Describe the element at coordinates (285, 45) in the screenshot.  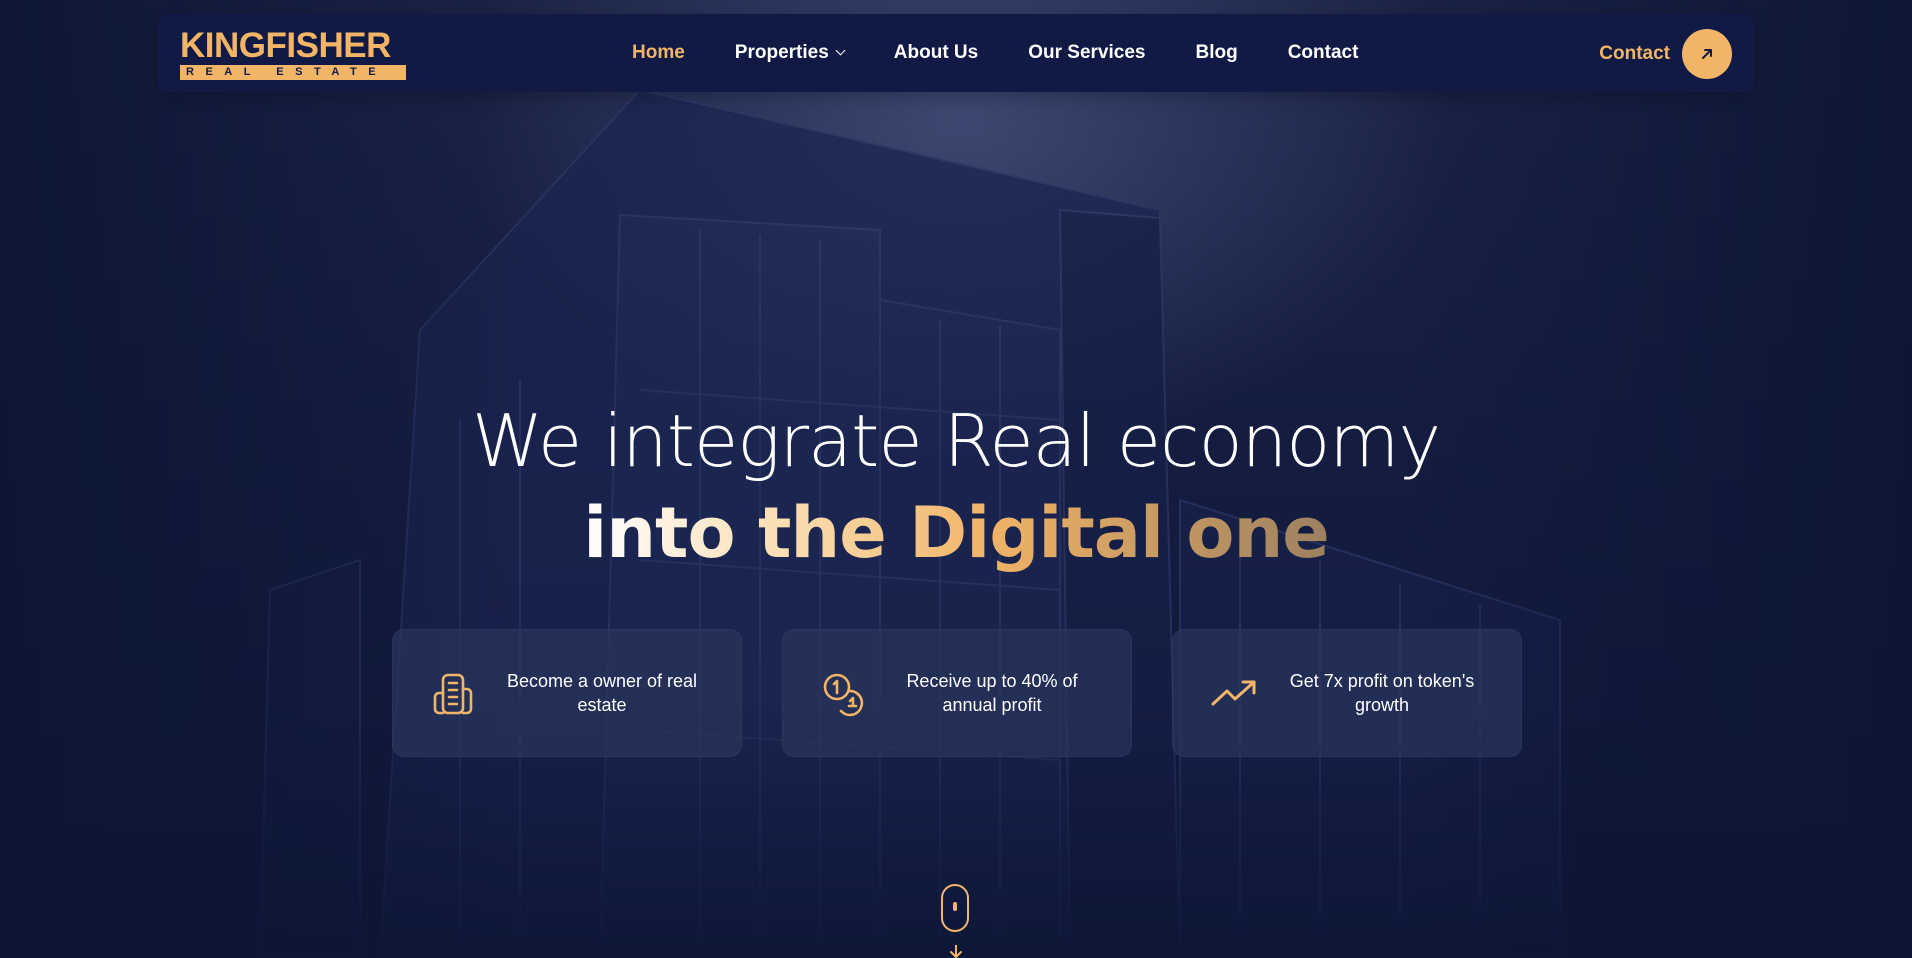
I see `logo-wordmark: KINGFISHER` at that location.